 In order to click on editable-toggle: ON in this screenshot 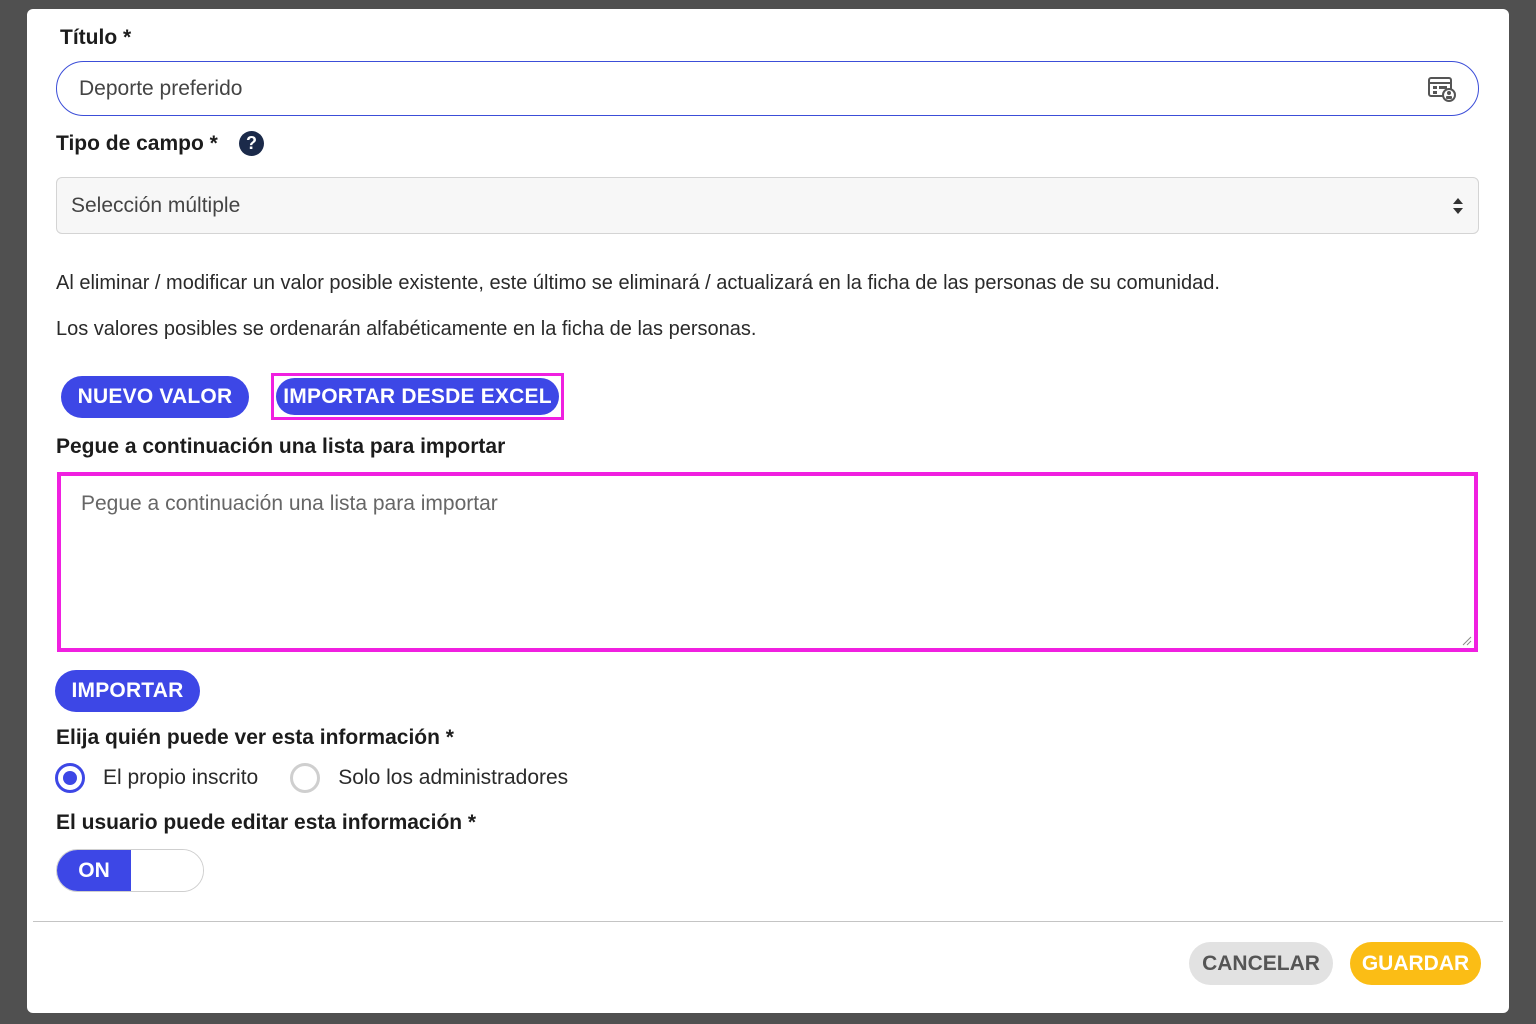, I will do `click(130, 870)`.